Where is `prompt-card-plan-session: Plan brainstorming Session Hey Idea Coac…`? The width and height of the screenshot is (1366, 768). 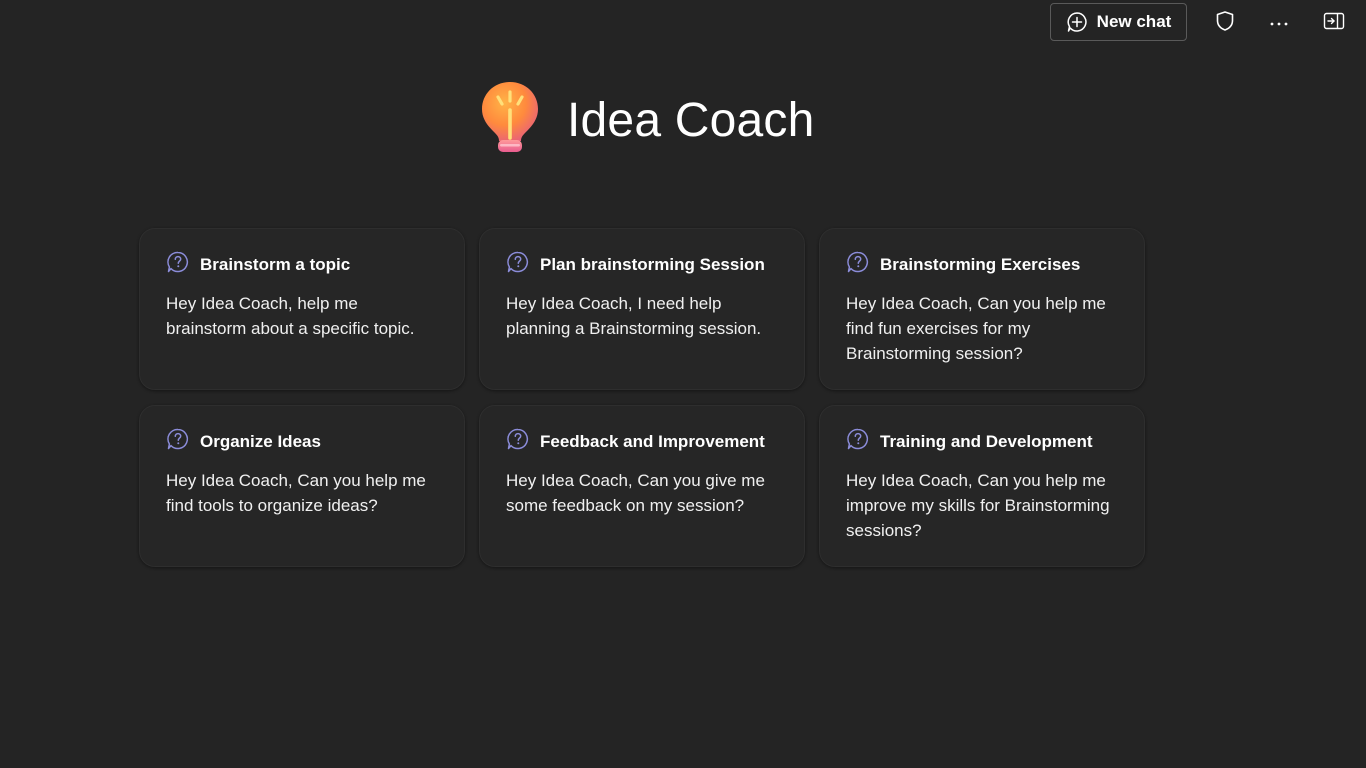
prompt-card-plan-session: Plan brainstorming Session Hey Idea Coac… is located at coordinates (642, 309).